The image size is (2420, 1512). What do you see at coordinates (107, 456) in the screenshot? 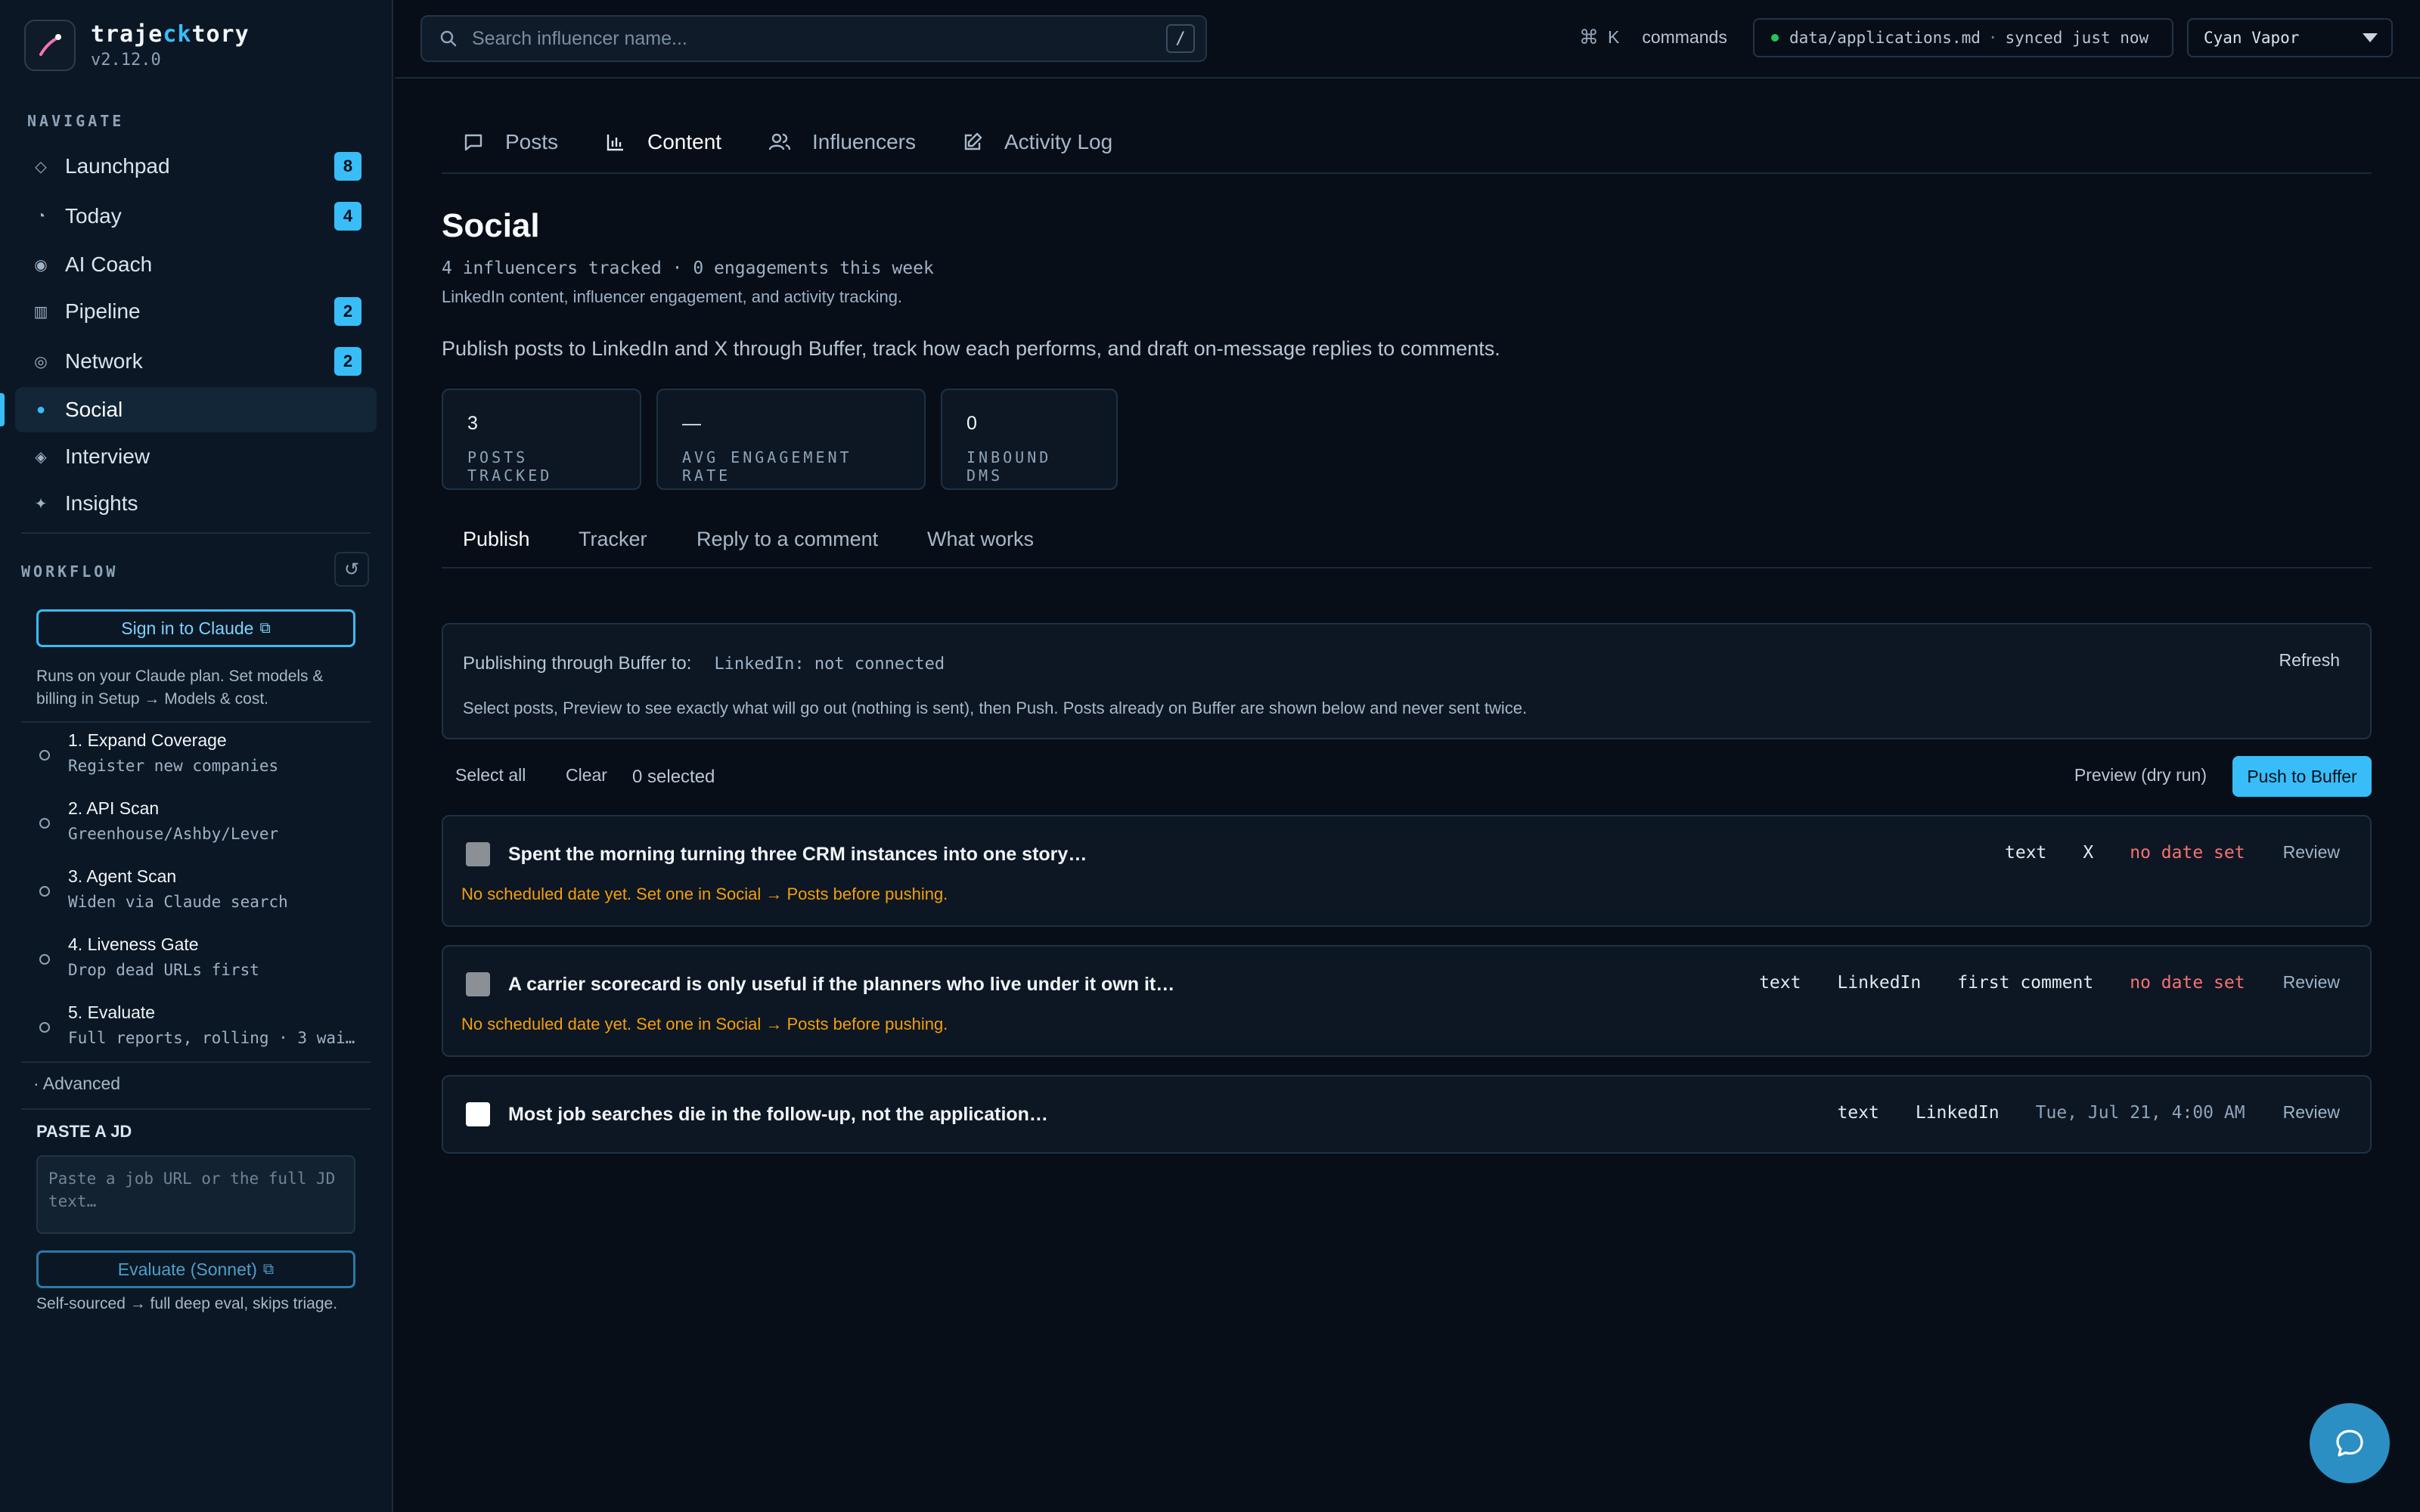
I see `sidebar-item-label: Interview` at bounding box center [107, 456].